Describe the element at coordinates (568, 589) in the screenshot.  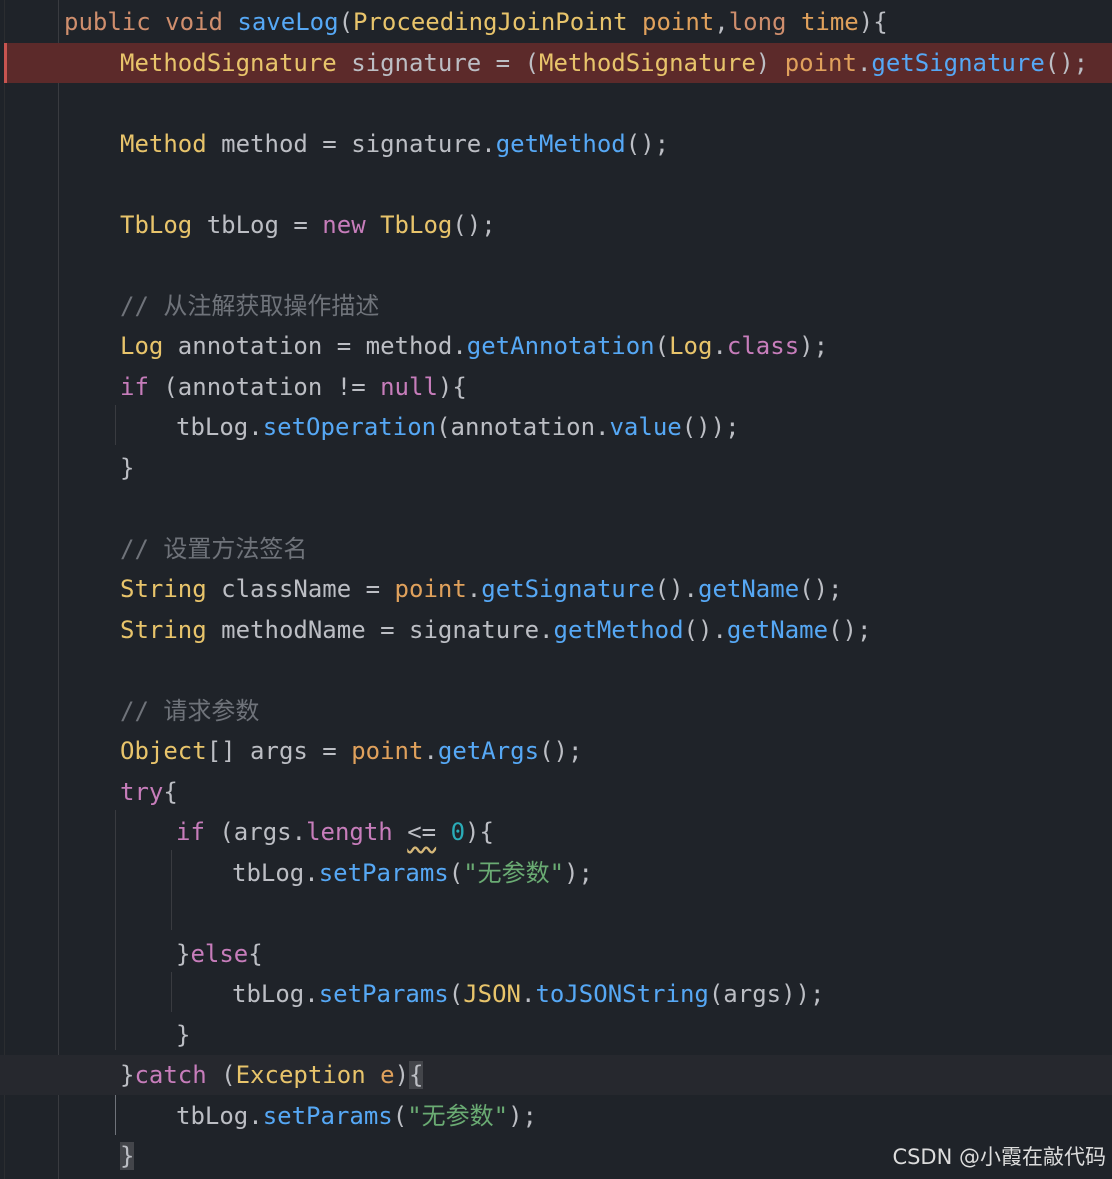
I see `code-token: getSignature` at that location.